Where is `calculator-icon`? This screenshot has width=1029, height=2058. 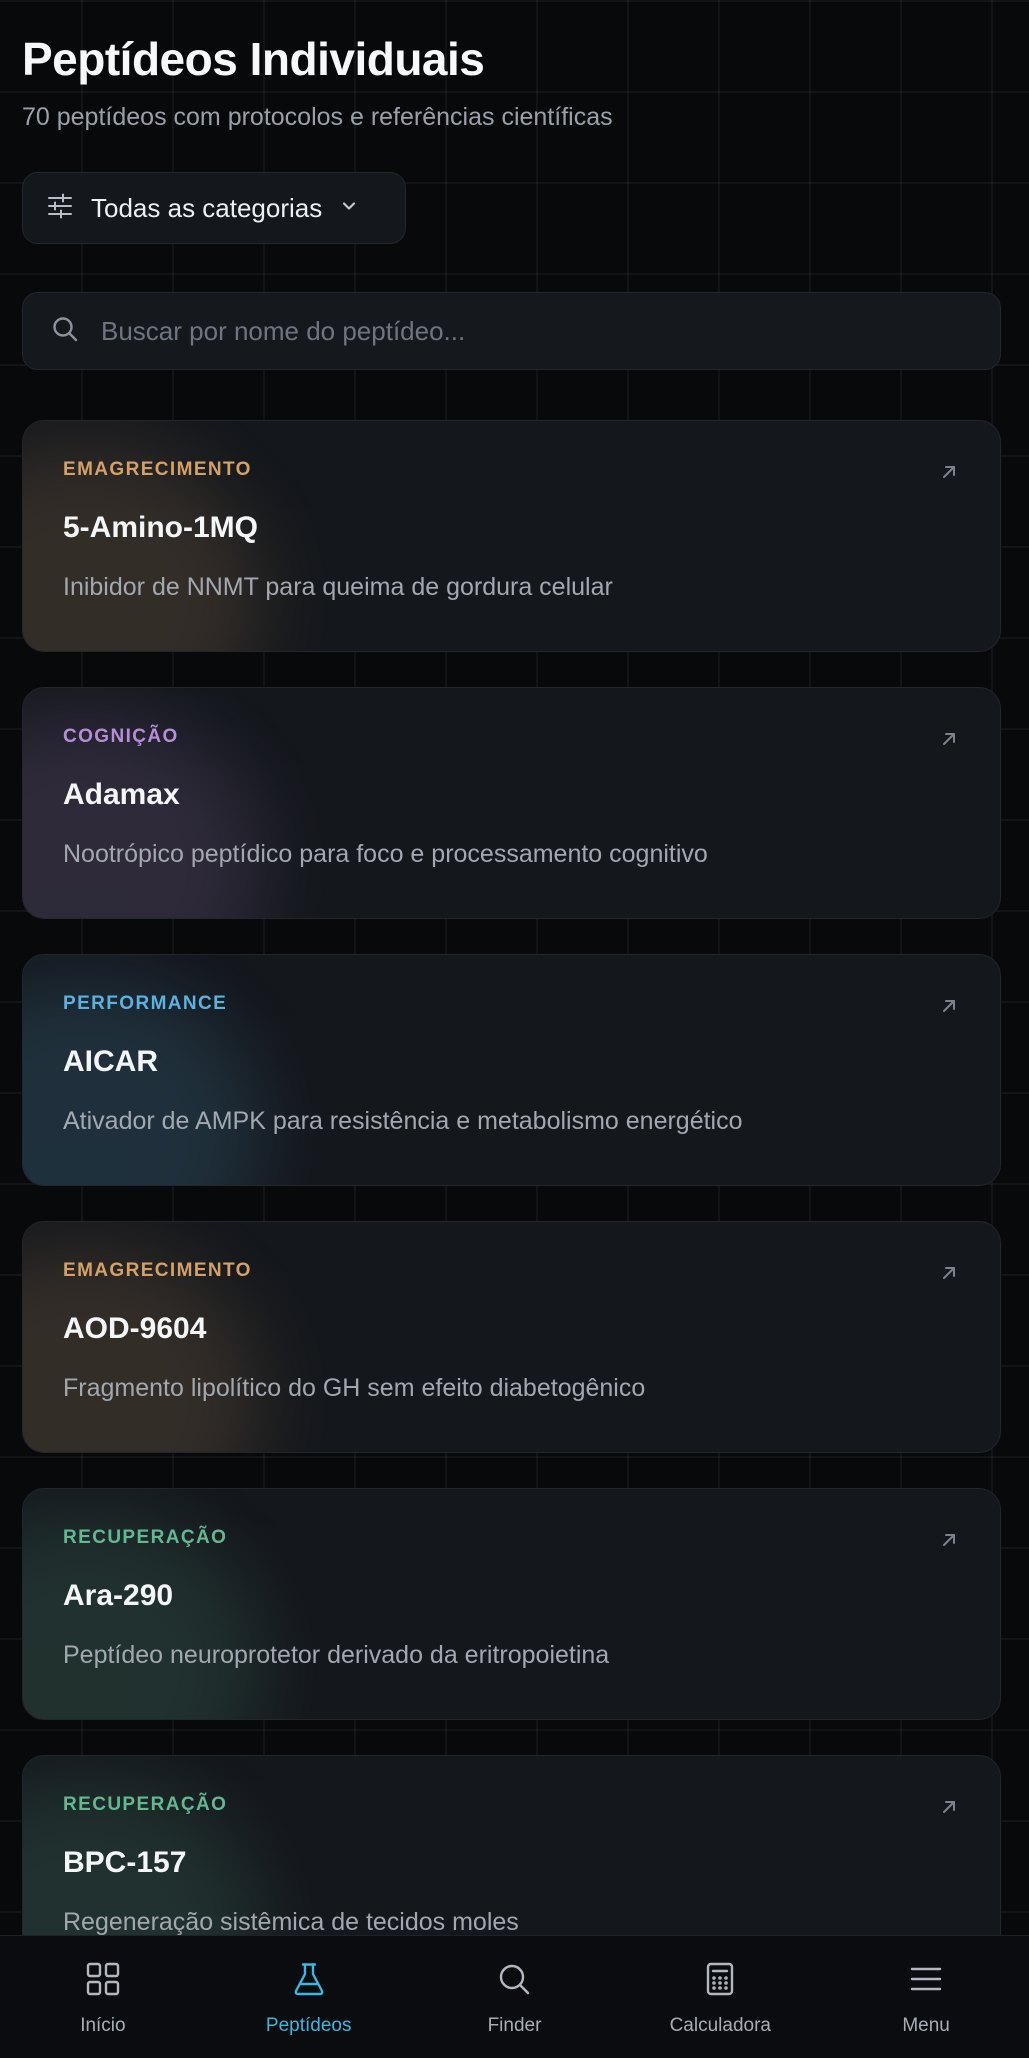
calculator-icon is located at coordinates (720, 1981).